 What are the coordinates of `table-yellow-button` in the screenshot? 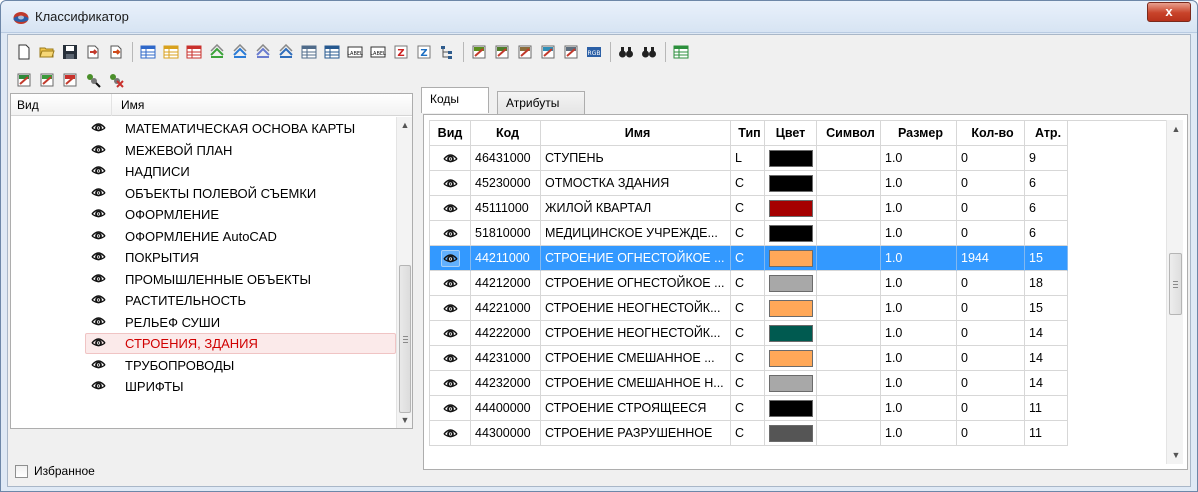 It's located at (171, 52).